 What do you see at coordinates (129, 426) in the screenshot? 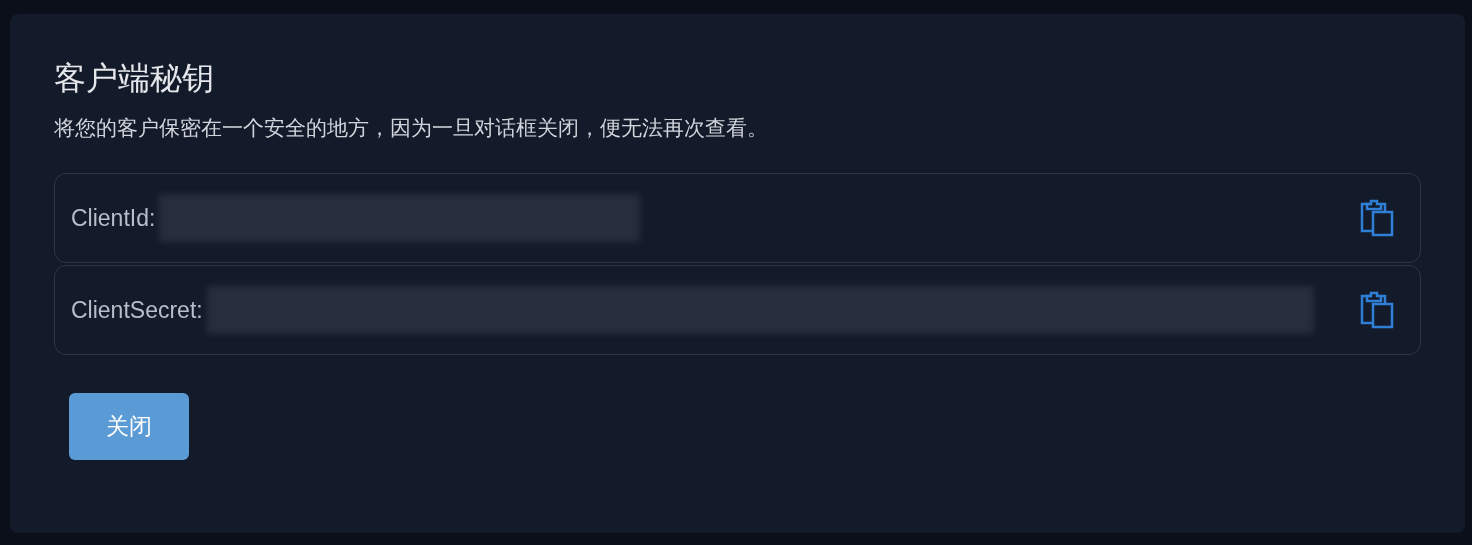
I see `close-button: 关闭` at bounding box center [129, 426].